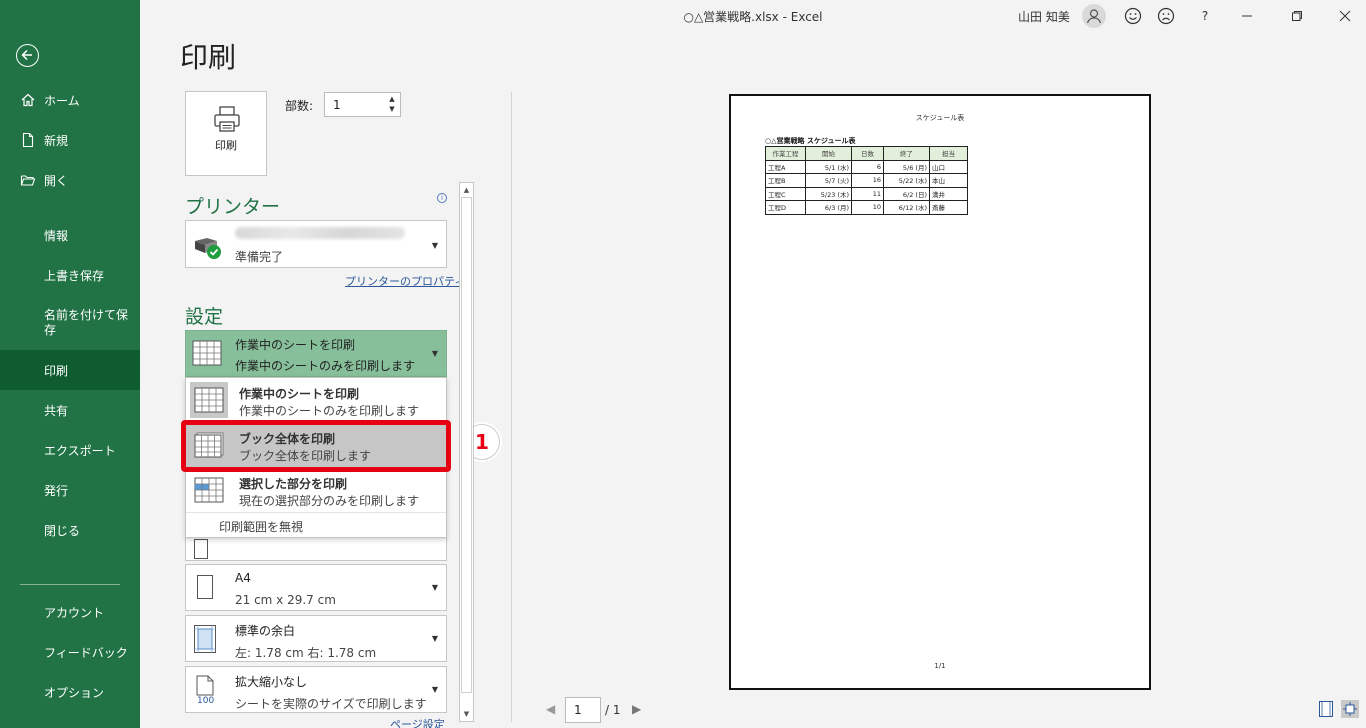 This screenshot has width=1366, height=728. What do you see at coordinates (906, 193) in the screenshot?
I see `table-cell: 6/2 (日)` at bounding box center [906, 193].